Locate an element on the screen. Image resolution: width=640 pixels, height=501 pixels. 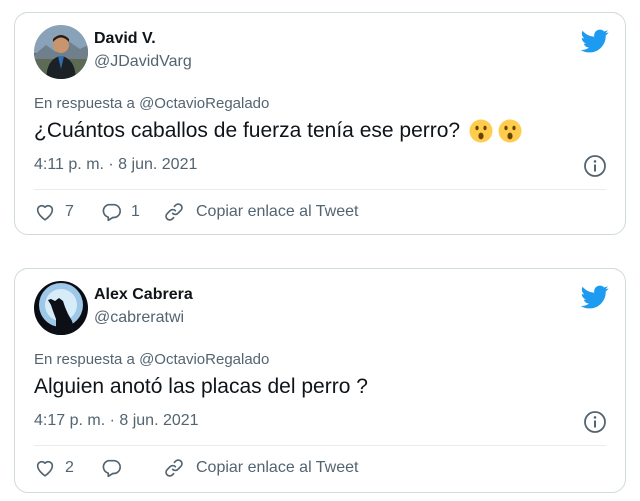
reply-button: 1 is located at coordinates (120, 212).